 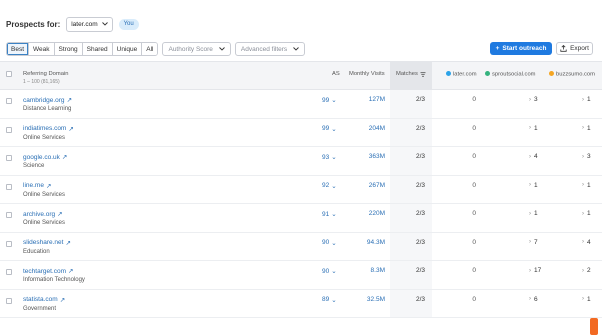 I want to click on col-monthly-visits: Monthly Visits, so click(x=367, y=74).